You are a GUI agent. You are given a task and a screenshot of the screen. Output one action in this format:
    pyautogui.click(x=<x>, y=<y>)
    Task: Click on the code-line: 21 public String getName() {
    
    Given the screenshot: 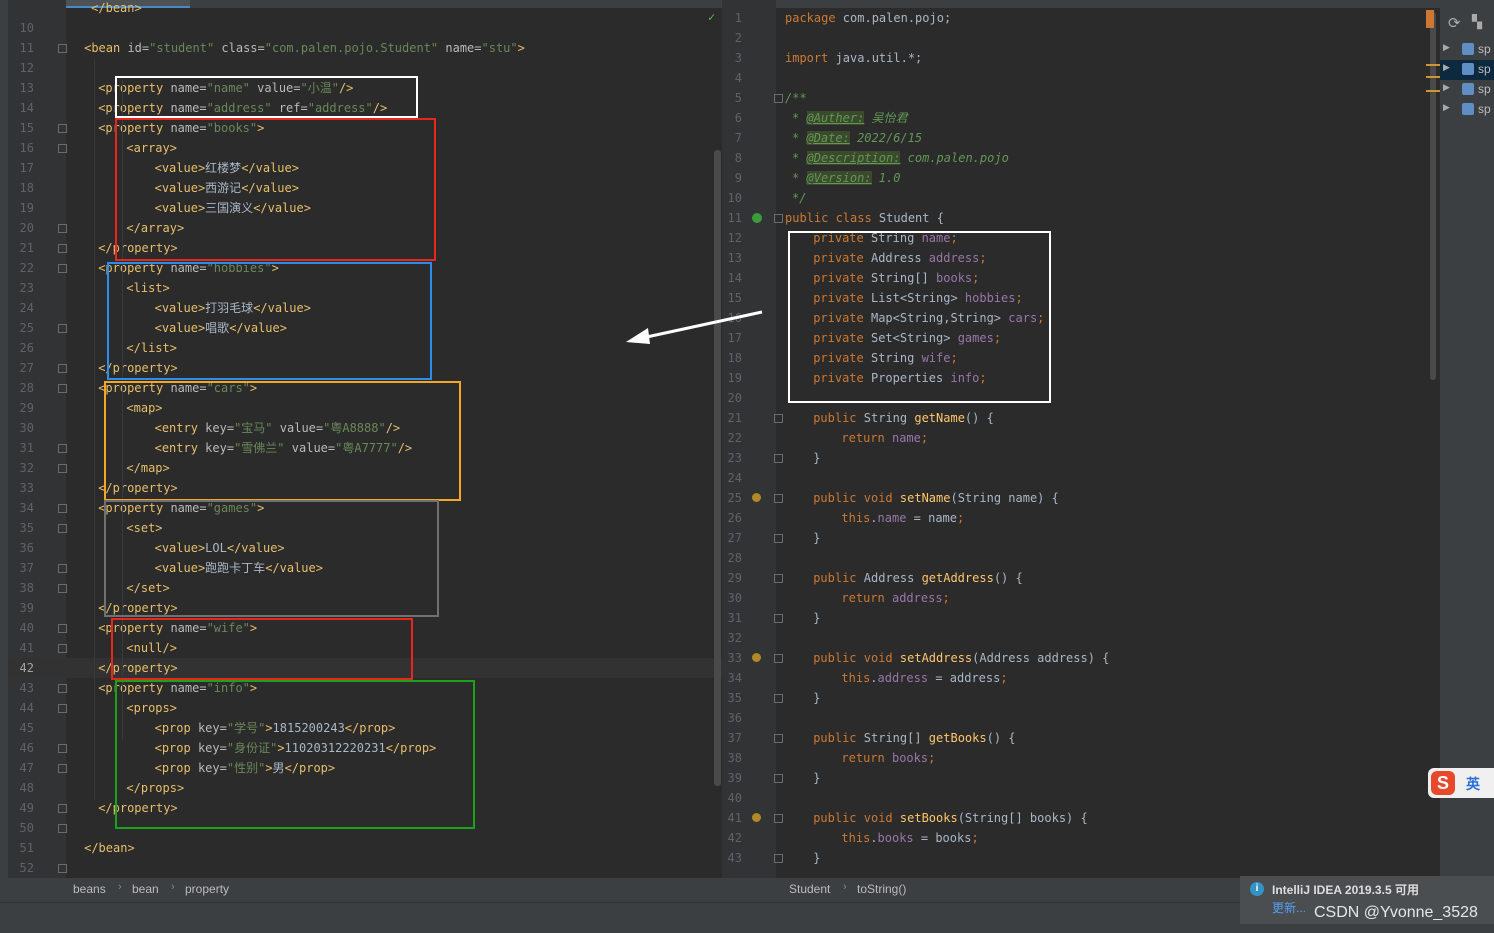 What is the action you would take?
    pyautogui.click(x=1082, y=418)
    